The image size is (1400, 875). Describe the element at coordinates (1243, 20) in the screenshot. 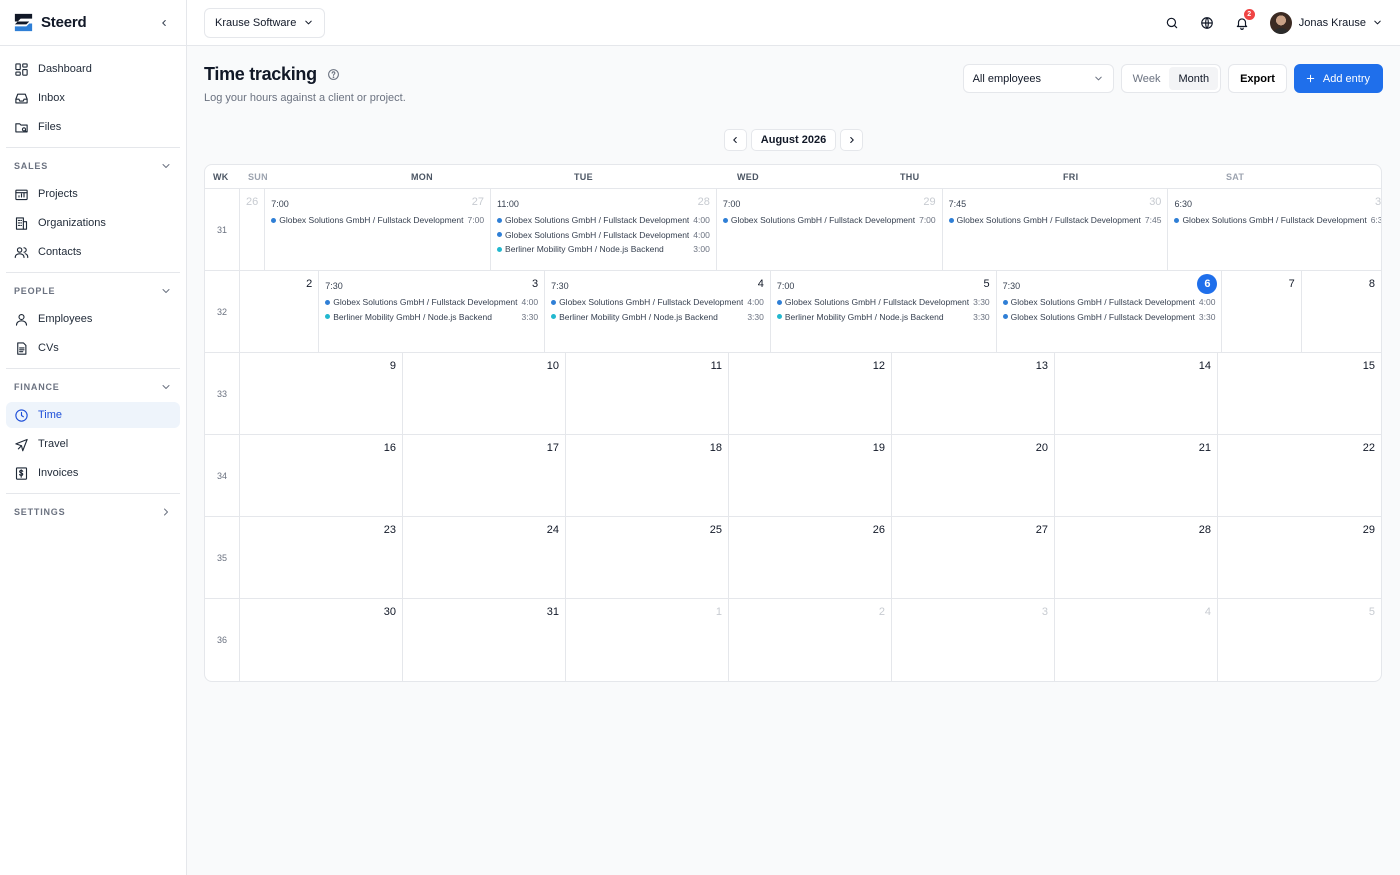

I see `notifications-button: 2` at that location.